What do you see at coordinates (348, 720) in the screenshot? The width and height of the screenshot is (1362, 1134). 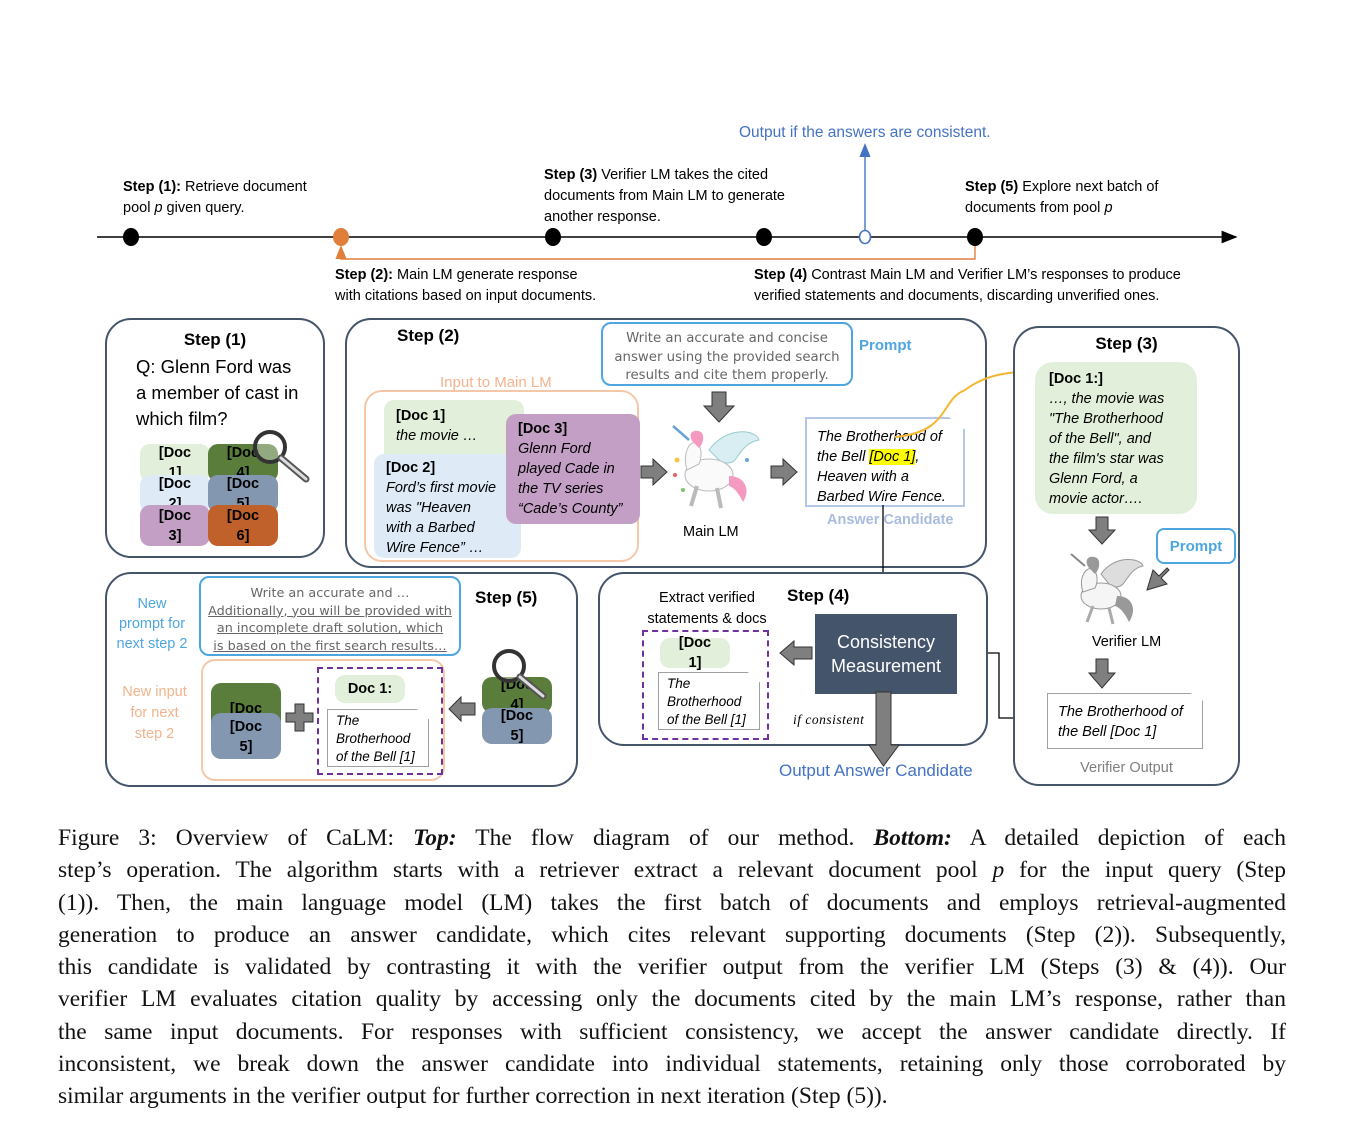 I see `carried-line: The` at bounding box center [348, 720].